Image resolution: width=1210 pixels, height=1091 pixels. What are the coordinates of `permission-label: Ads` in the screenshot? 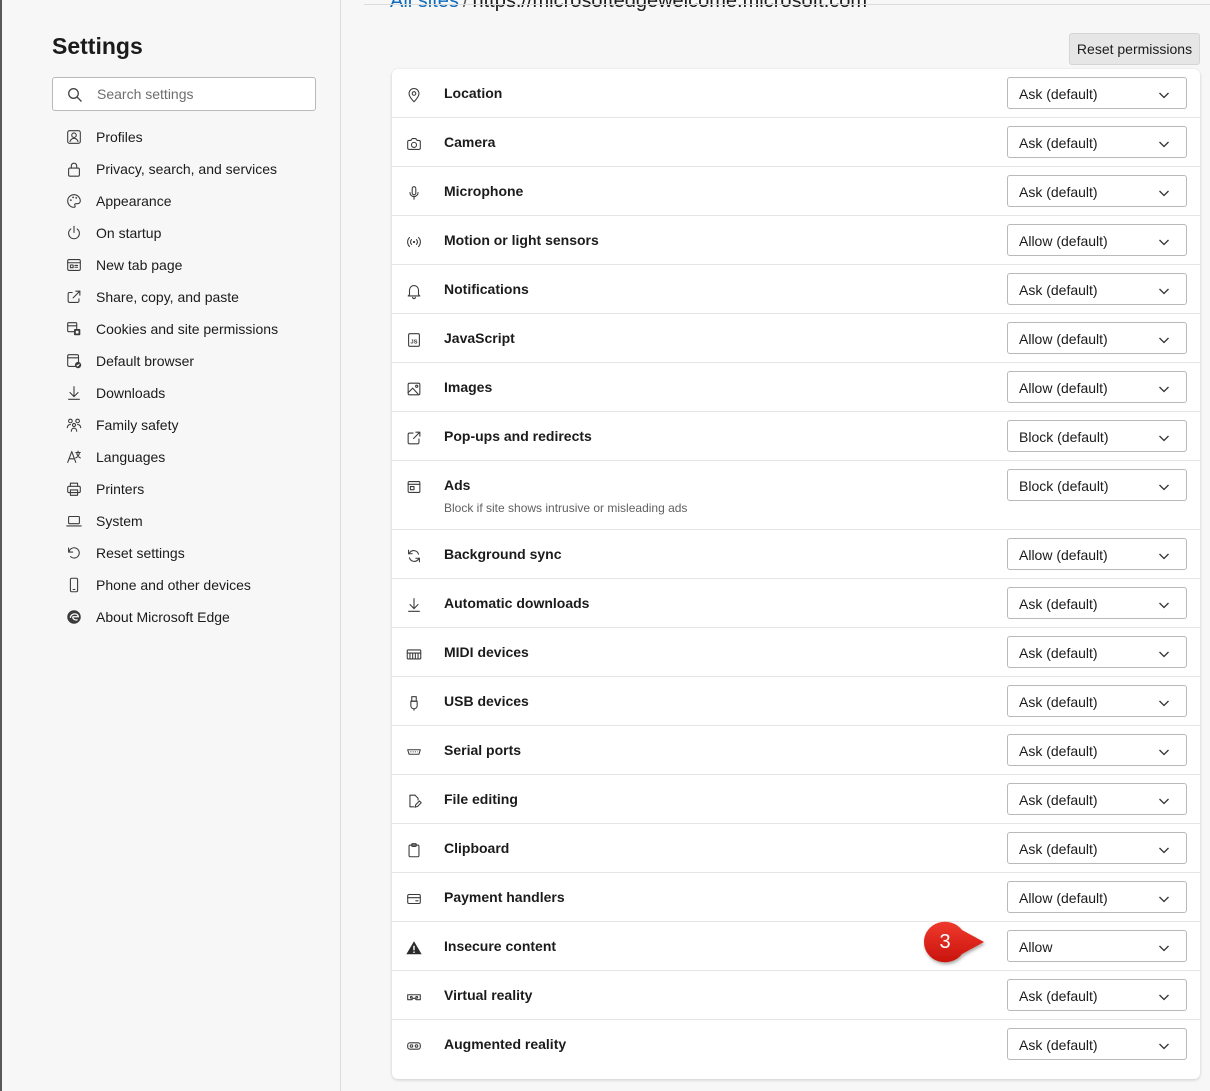 It's located at (457, 485).